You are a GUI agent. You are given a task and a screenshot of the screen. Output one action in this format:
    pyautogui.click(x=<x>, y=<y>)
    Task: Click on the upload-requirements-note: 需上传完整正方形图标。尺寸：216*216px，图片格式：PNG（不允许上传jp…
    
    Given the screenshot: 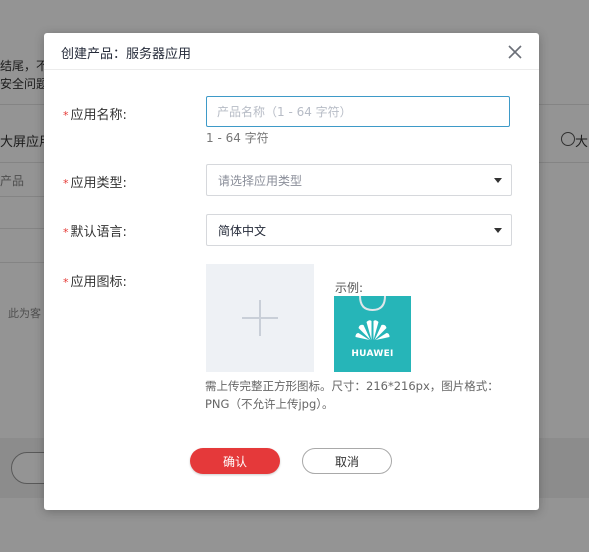 What is the action you would take?
    pyautogui.click(x=352, y=395)
    